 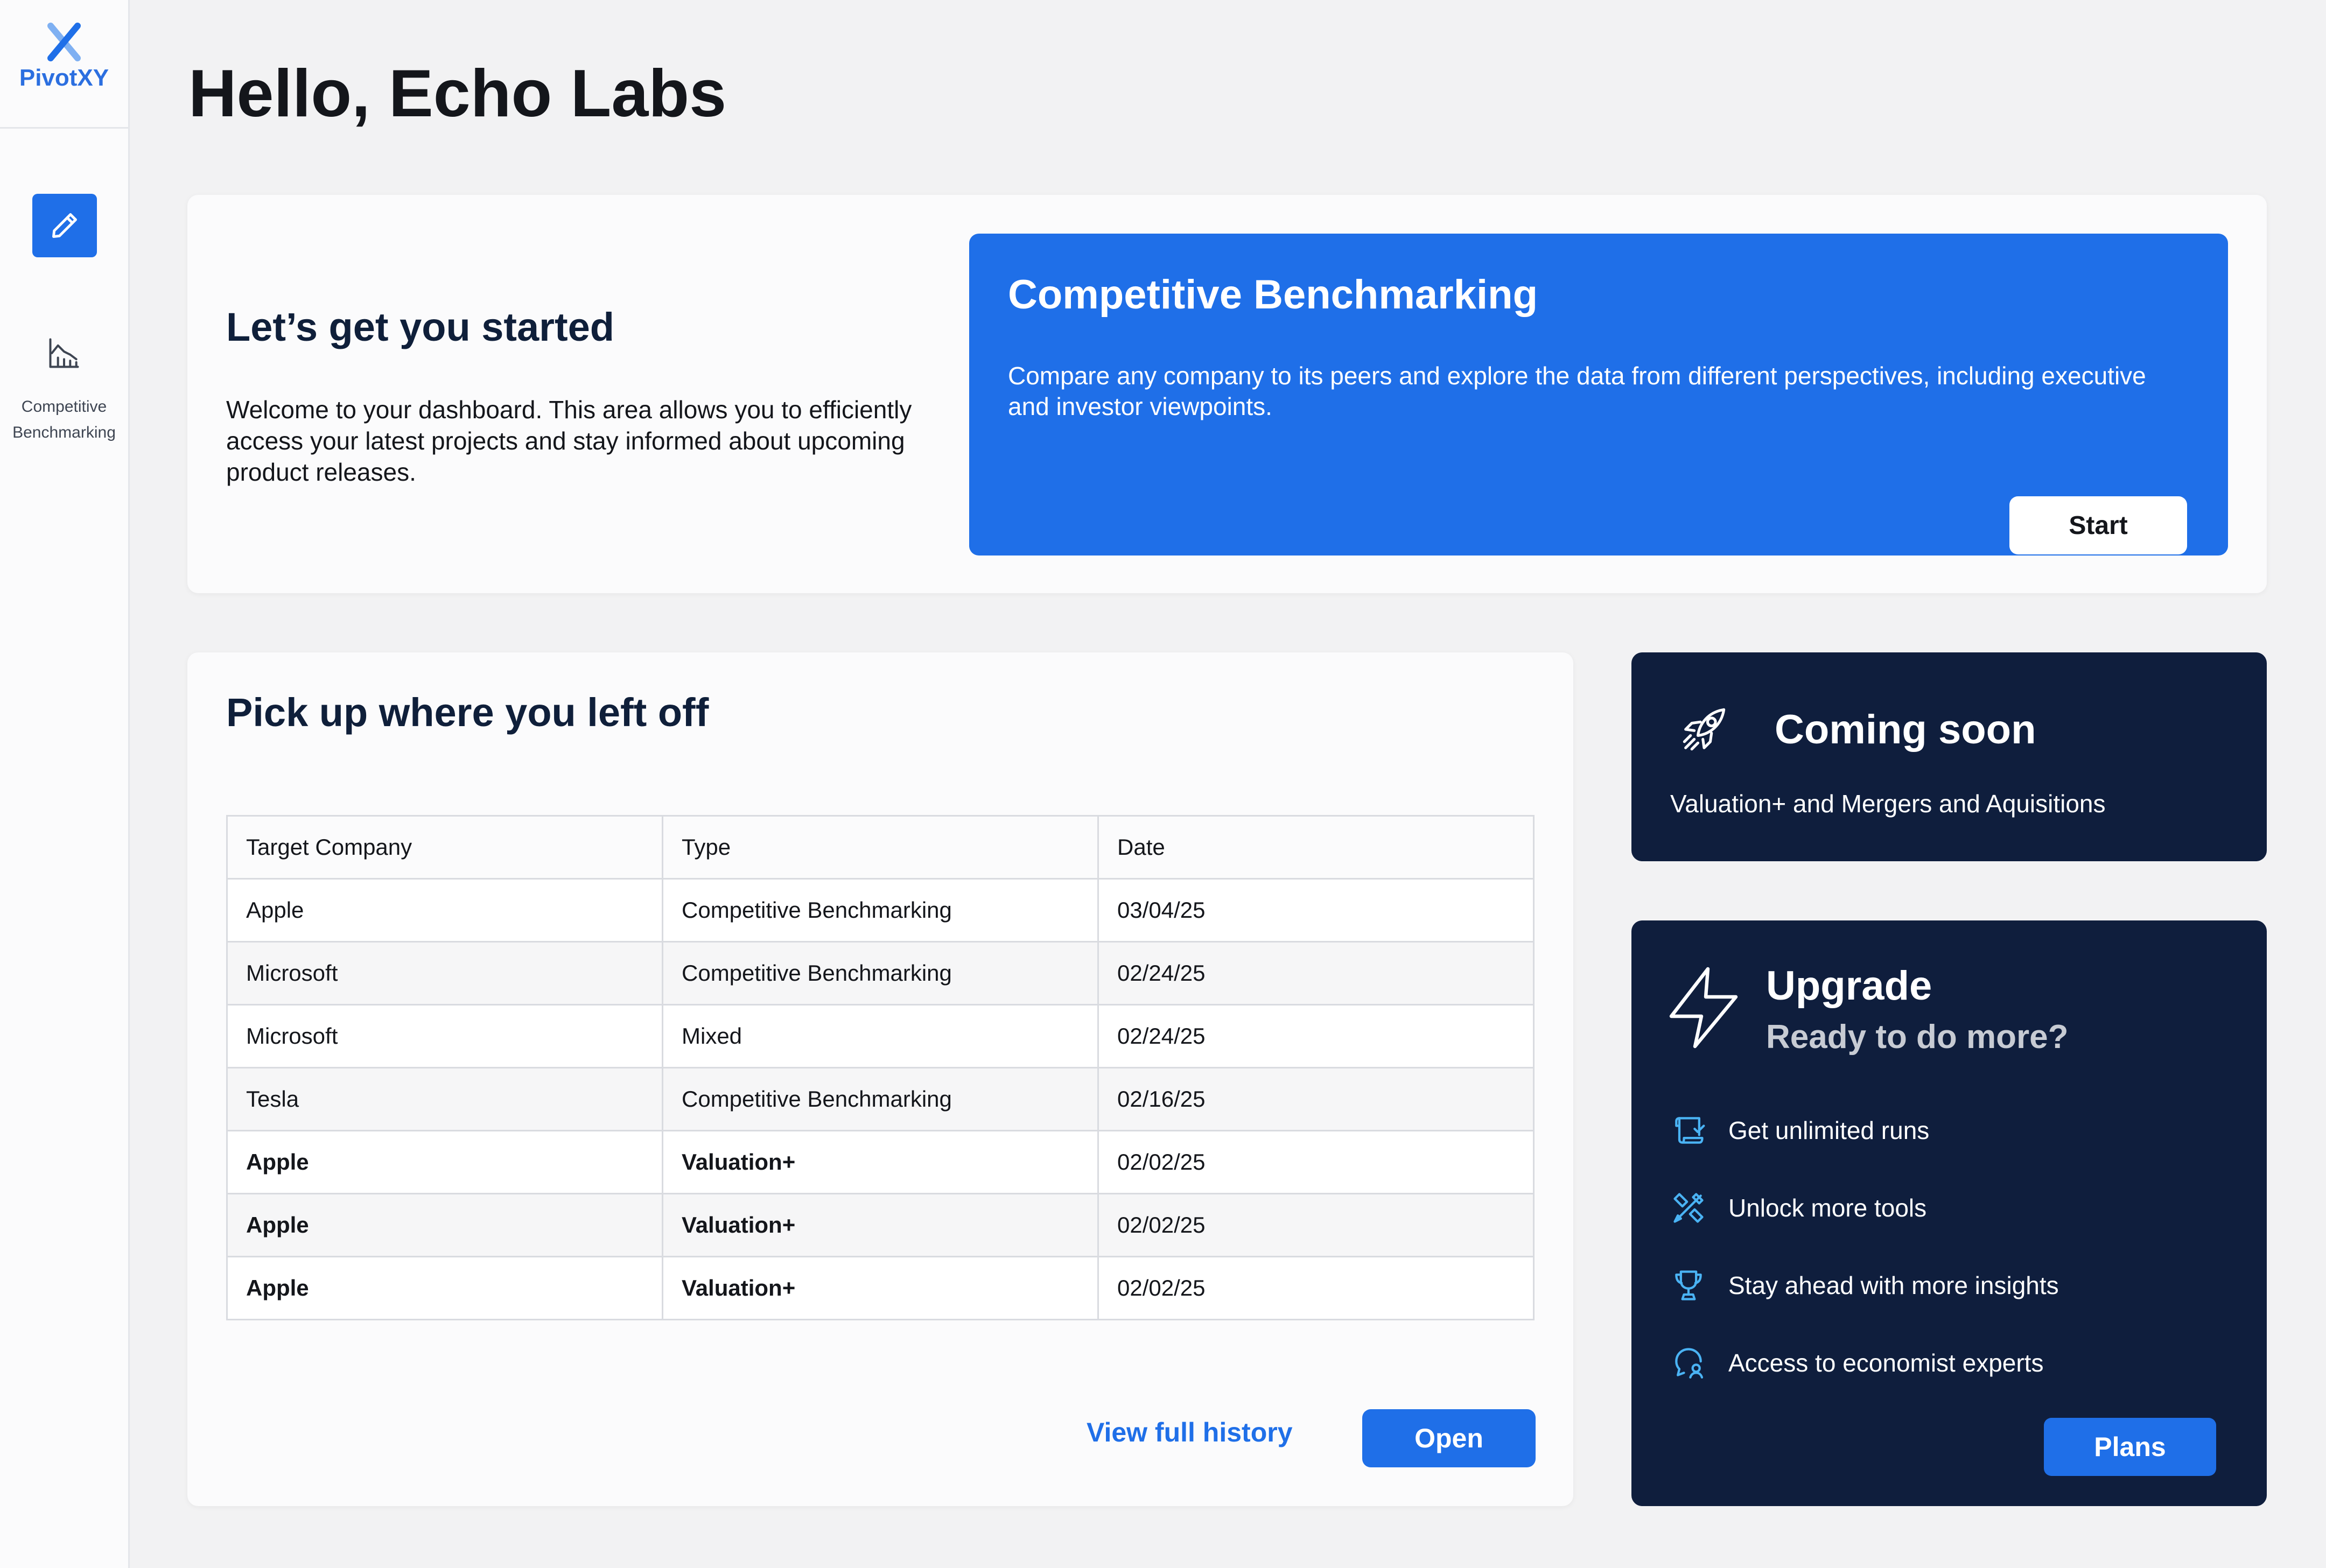 What do you see at coordinates (1190, 1433) in the screenshot?
I see `view-full-history-link: View full history` at bounding box center [1190, 1433].